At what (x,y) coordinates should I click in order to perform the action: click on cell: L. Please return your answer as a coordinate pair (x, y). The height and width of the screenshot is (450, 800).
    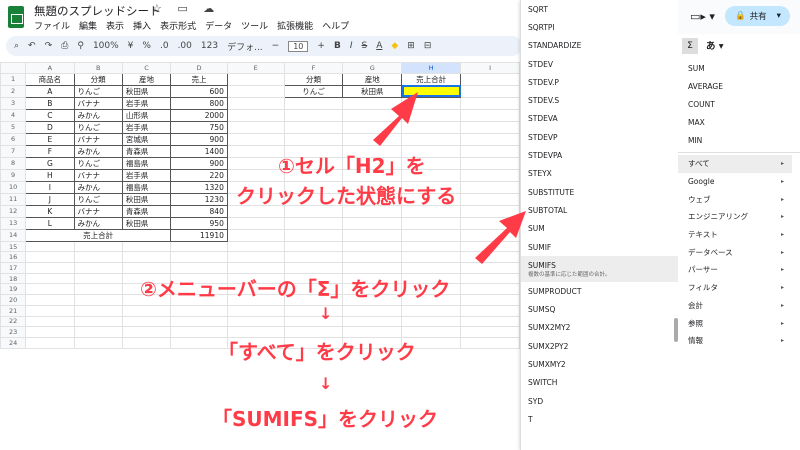
    Looking at the image, I should click on (50, 223).